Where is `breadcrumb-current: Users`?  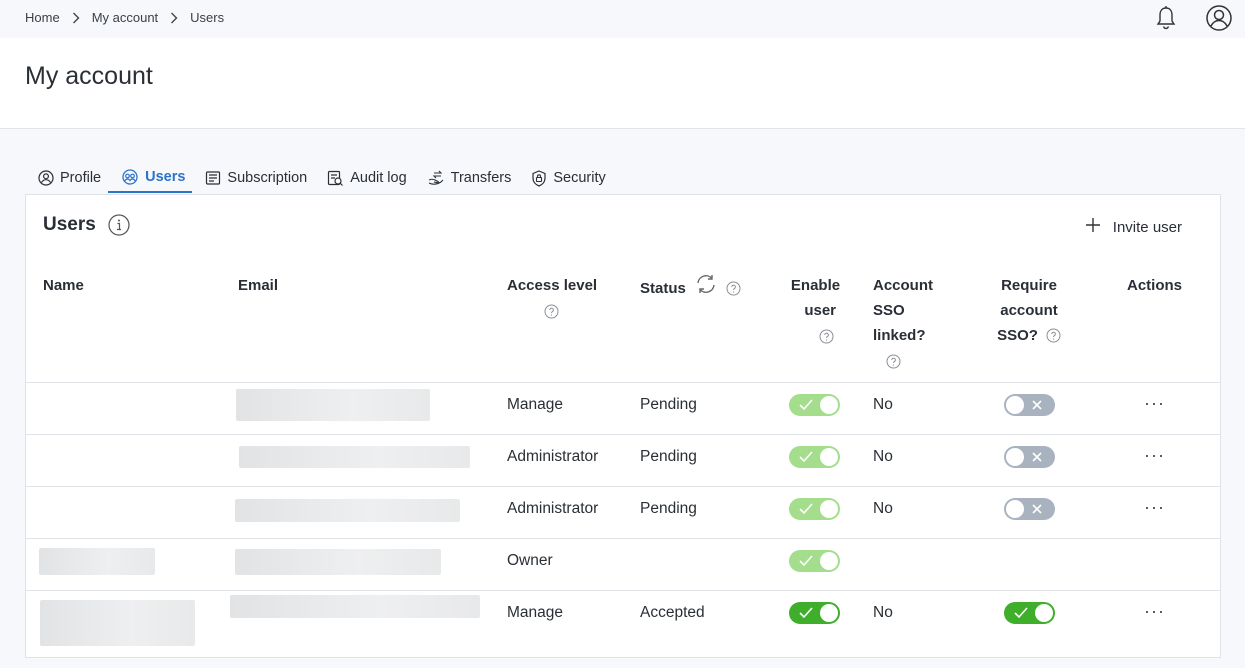 breadcrumb-current: Users is located at coordinates (207, 17).